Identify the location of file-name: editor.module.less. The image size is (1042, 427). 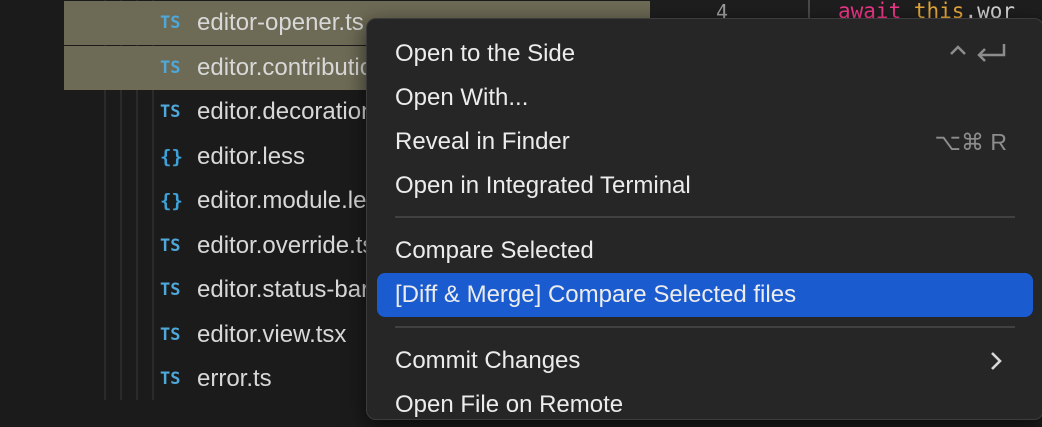
(294, 200).